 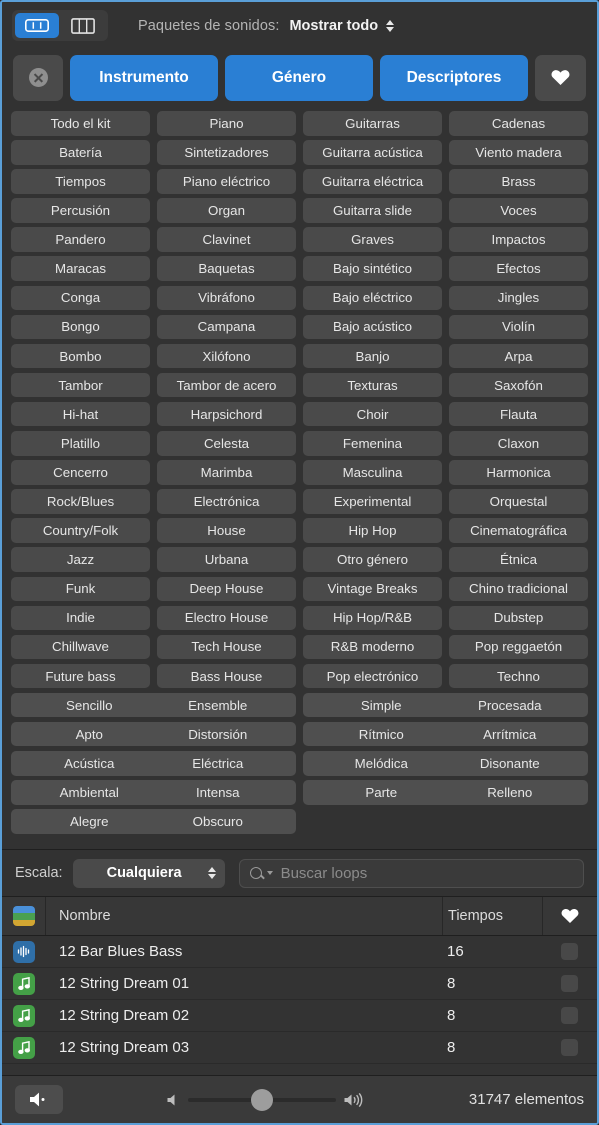 I want to click on keyword-pill: Indie, so click(x=80, y=618).